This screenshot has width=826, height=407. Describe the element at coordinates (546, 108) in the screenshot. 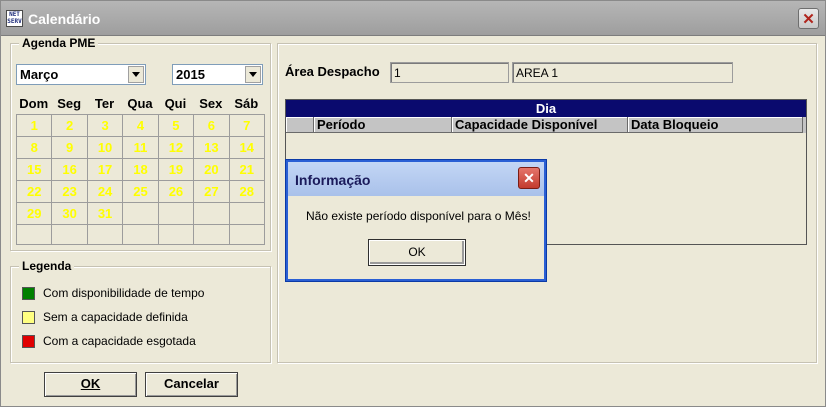

I see `grid-title: Dia` at that location.